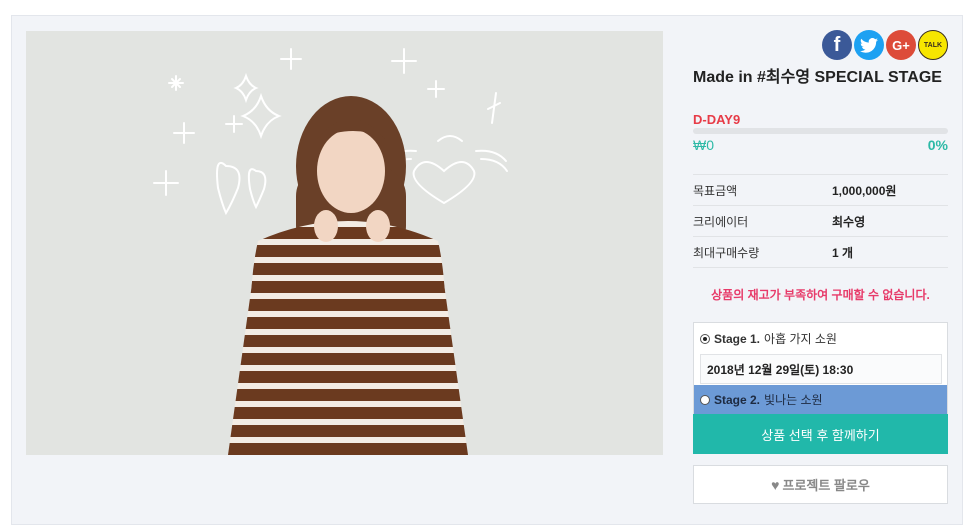  What do you see at coordinates (775, 484) in the screenshot?
I see `heart-icon: ♥` at bounding box center [775, 484].